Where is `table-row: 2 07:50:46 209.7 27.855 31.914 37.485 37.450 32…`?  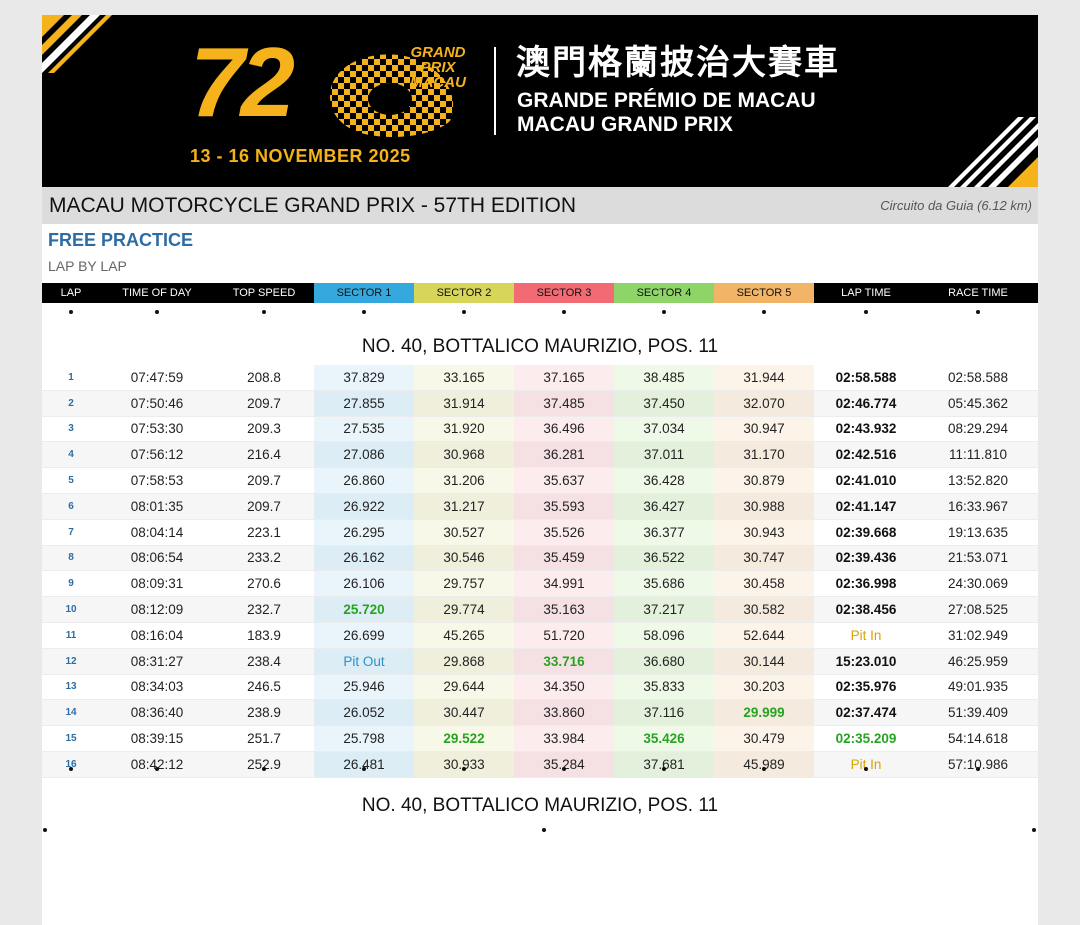
table-row: 2 07:50:46 209.7 27.855 31.914 37.485 37.450 32… is located at coordinates (540, 403).